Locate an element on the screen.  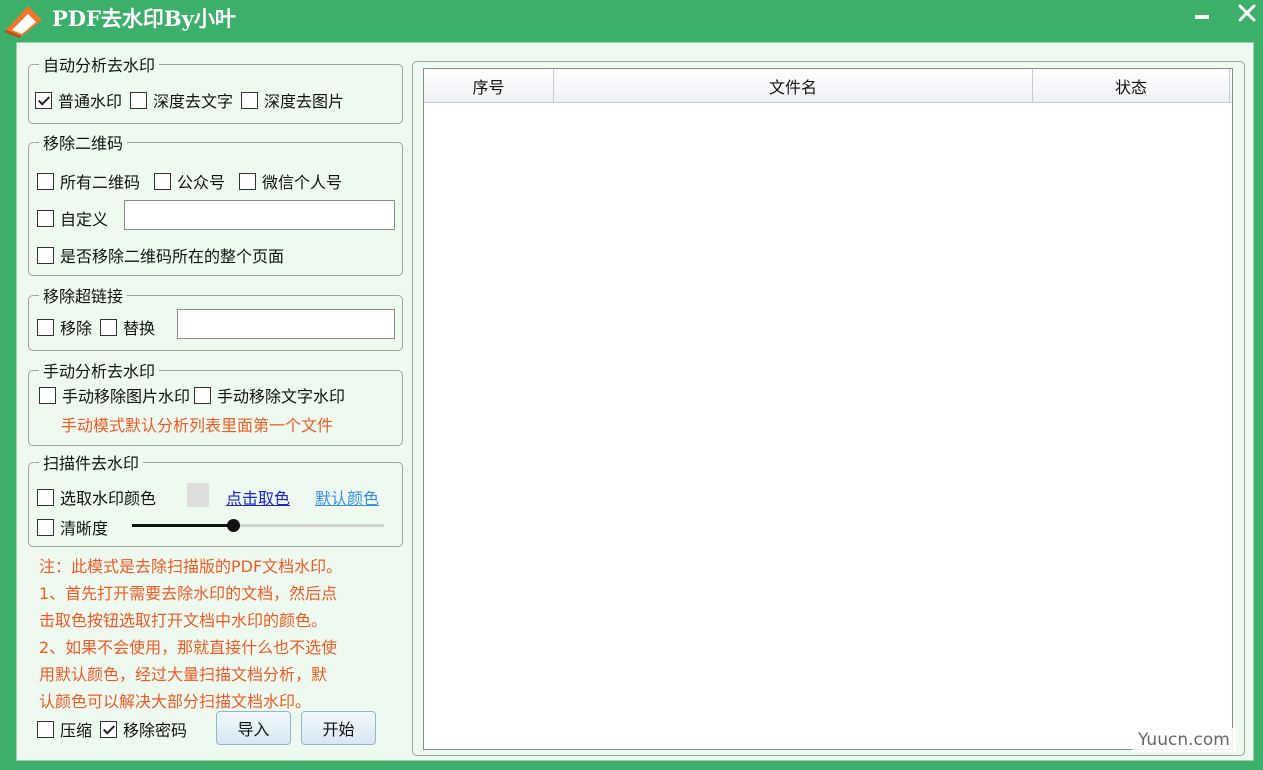
close-button is located at coordinates (1246, 15).